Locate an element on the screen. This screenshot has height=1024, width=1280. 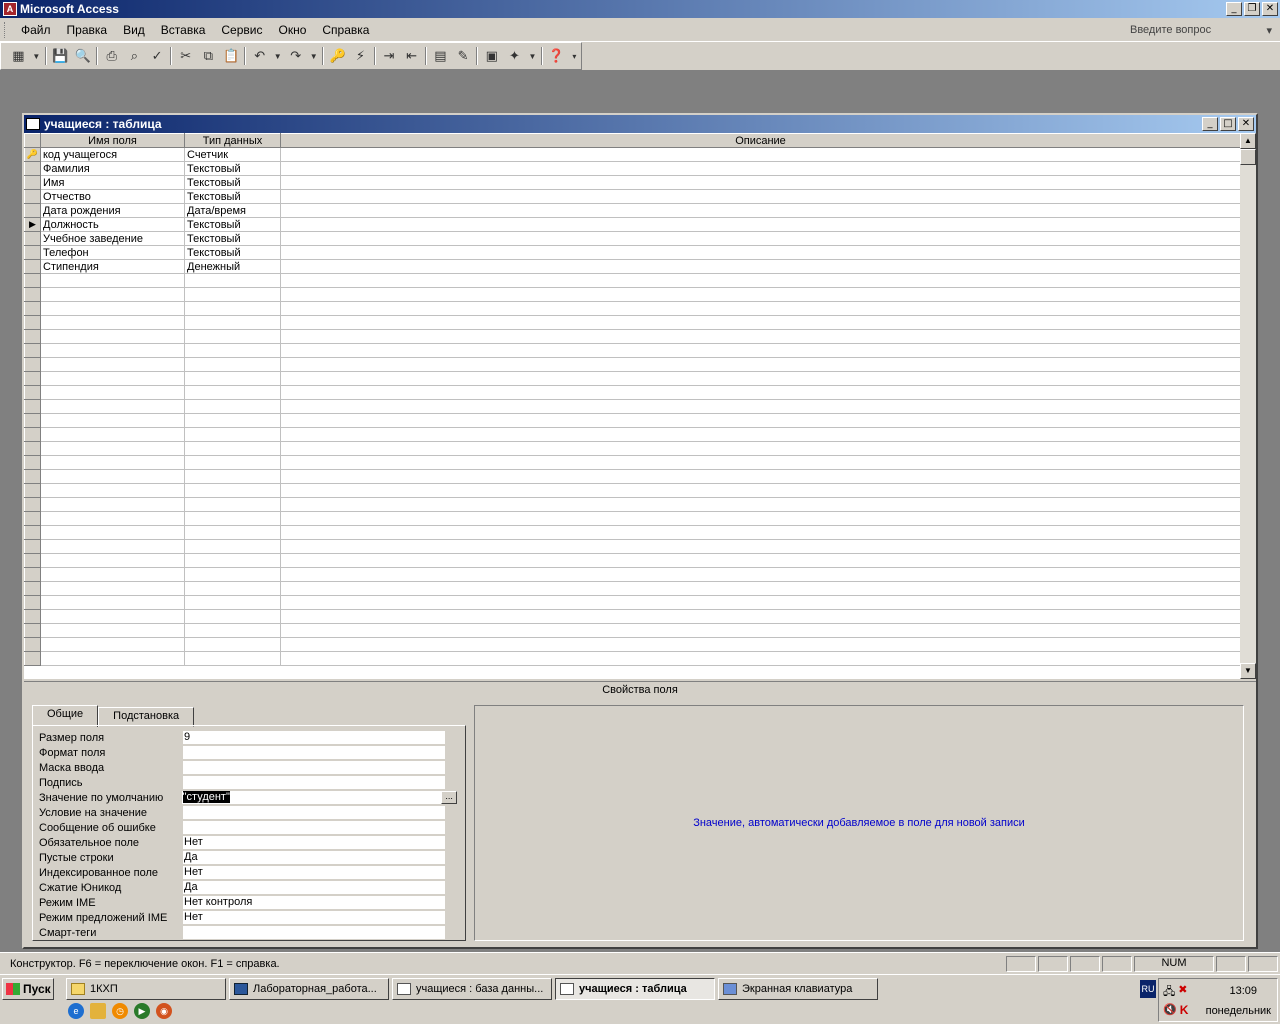
properties-icon: ▤ is located at coordinates (440, 56).